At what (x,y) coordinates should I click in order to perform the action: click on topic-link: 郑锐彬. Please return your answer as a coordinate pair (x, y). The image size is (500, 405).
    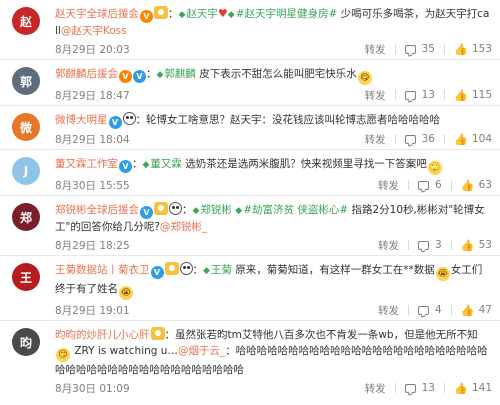
    Looking at the image, I should click on (216, 210).